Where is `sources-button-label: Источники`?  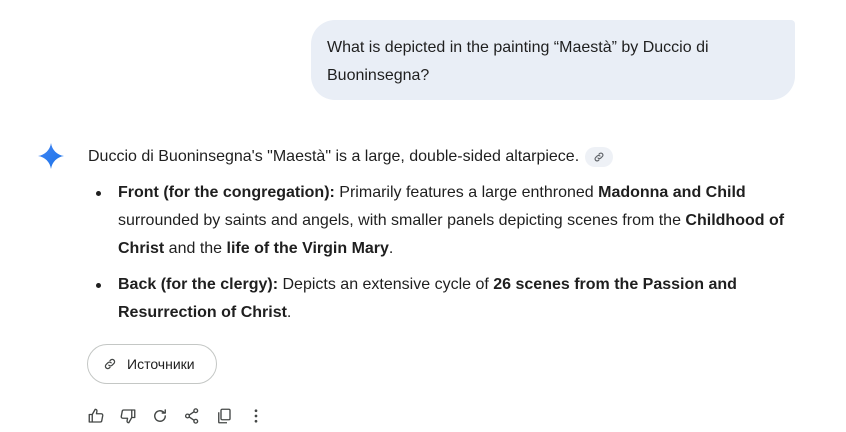
sources-button-label: Источники is located at coordinates (161, 364).